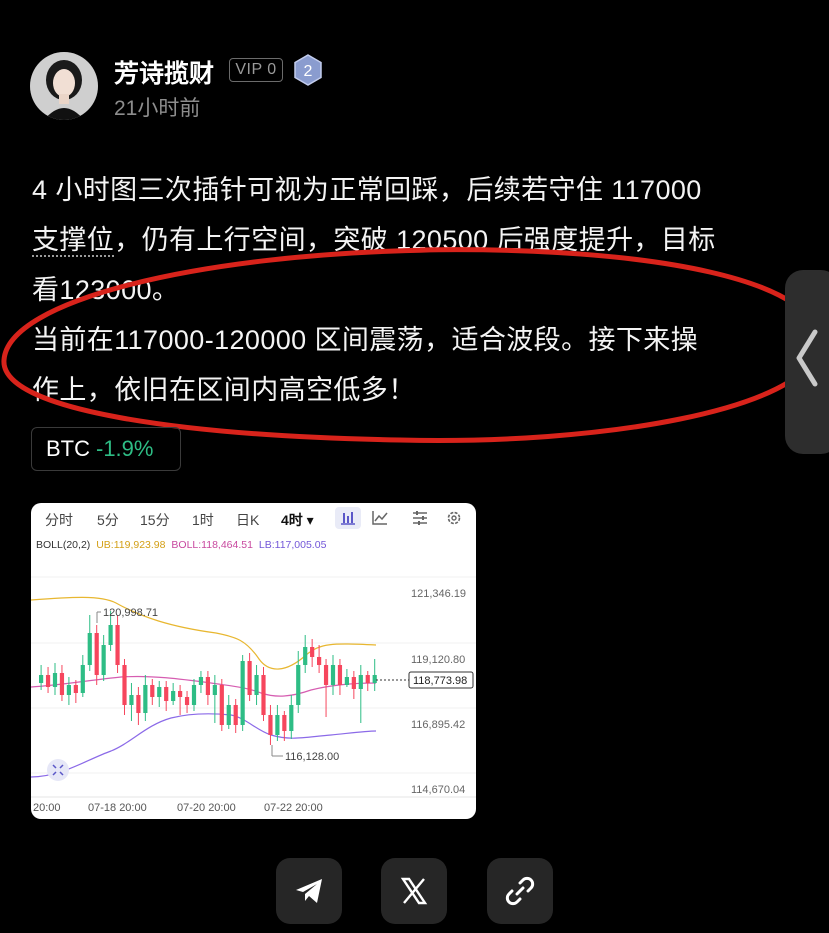  What do you see at coordinates (297, 520) in the screenshot?
I see `tab-timeframe-active: 4时 ▾` at bounding box center [297, 520].